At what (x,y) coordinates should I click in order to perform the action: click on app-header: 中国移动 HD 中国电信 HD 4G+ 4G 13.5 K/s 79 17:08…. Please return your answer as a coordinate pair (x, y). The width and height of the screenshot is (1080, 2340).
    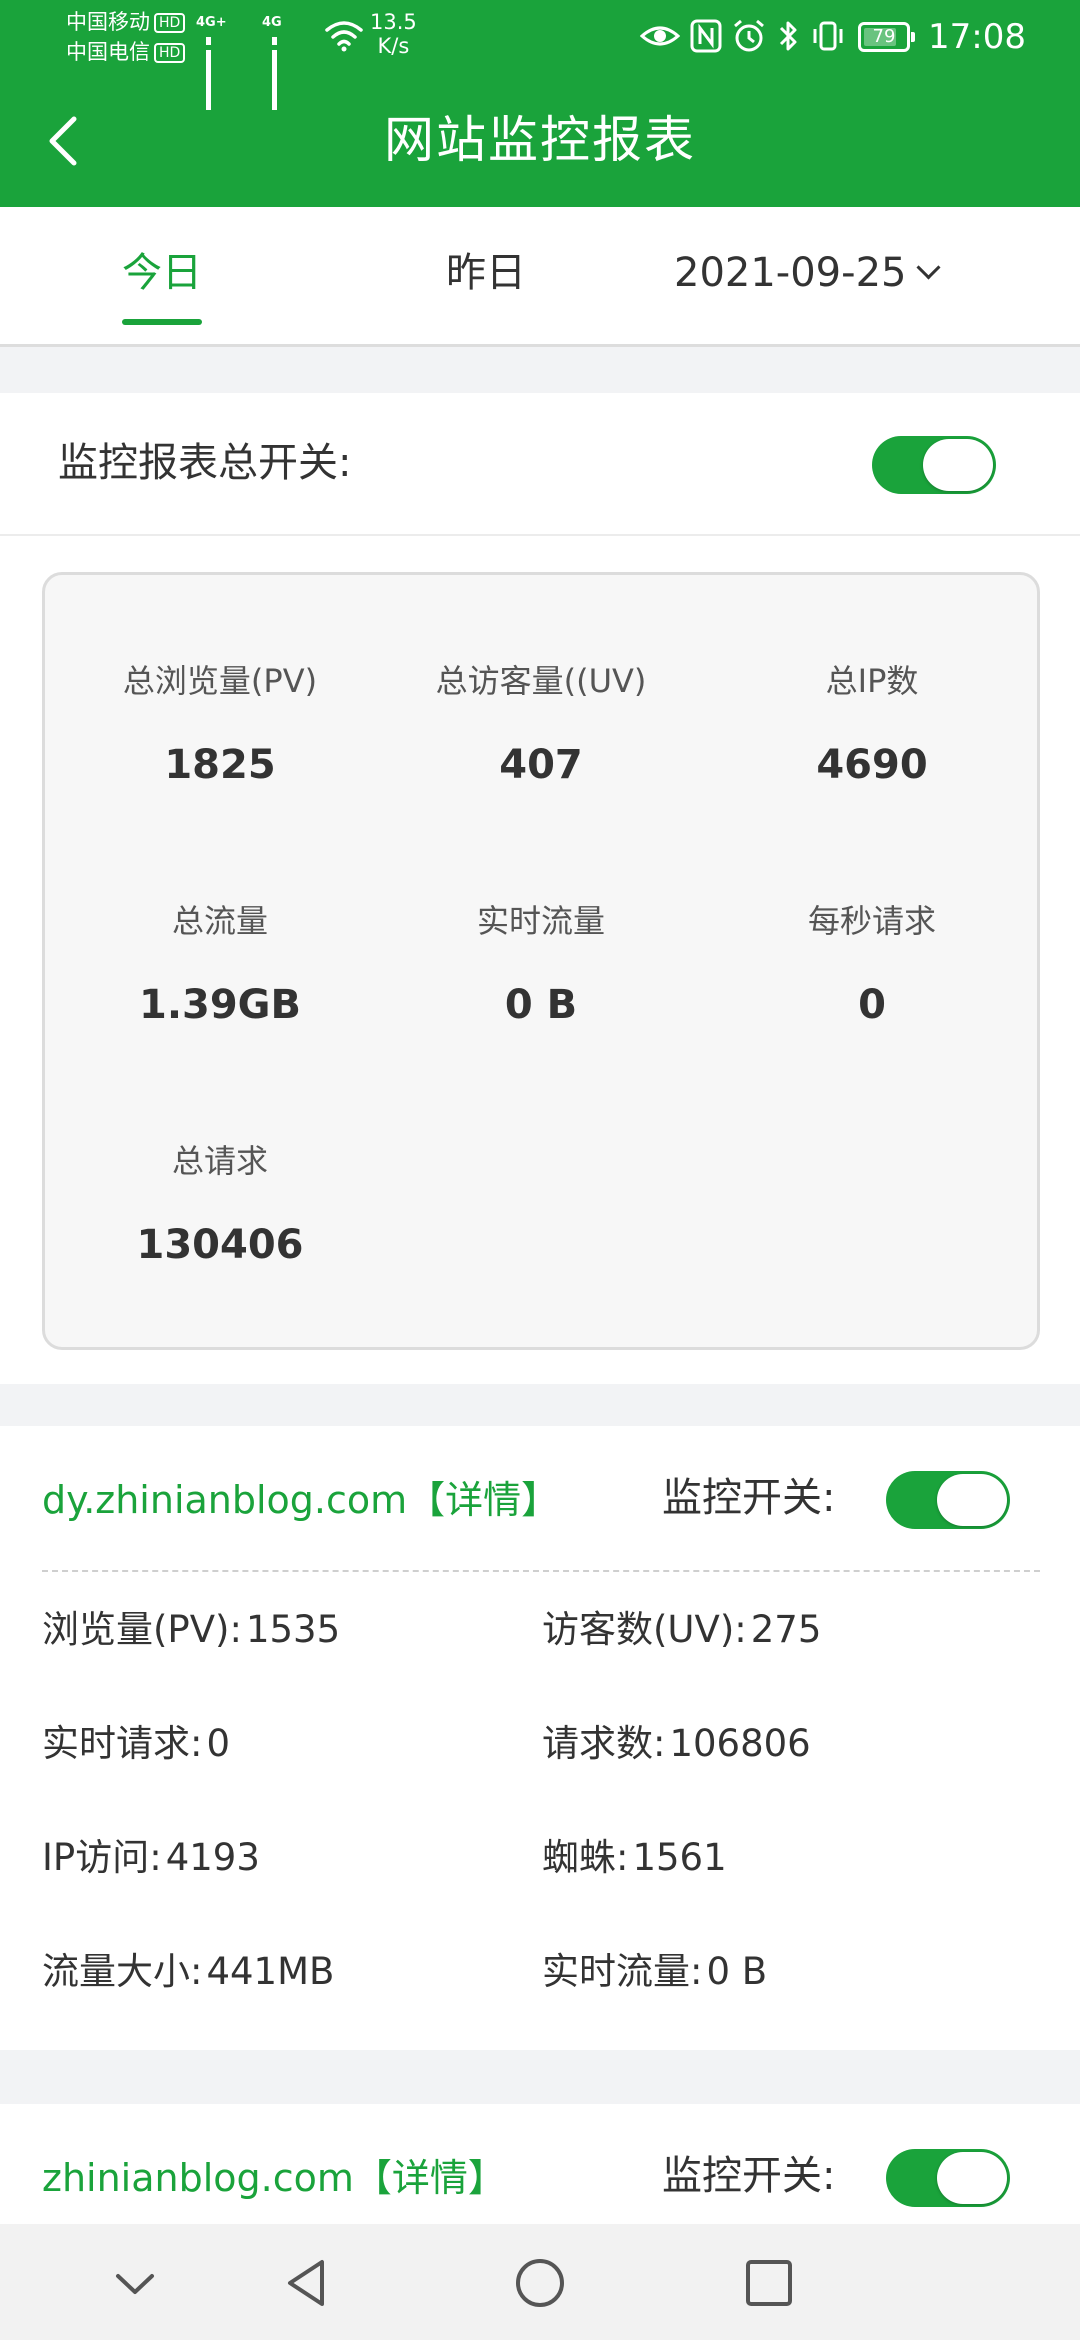
    Looking at the image, I should click on (540, 103).